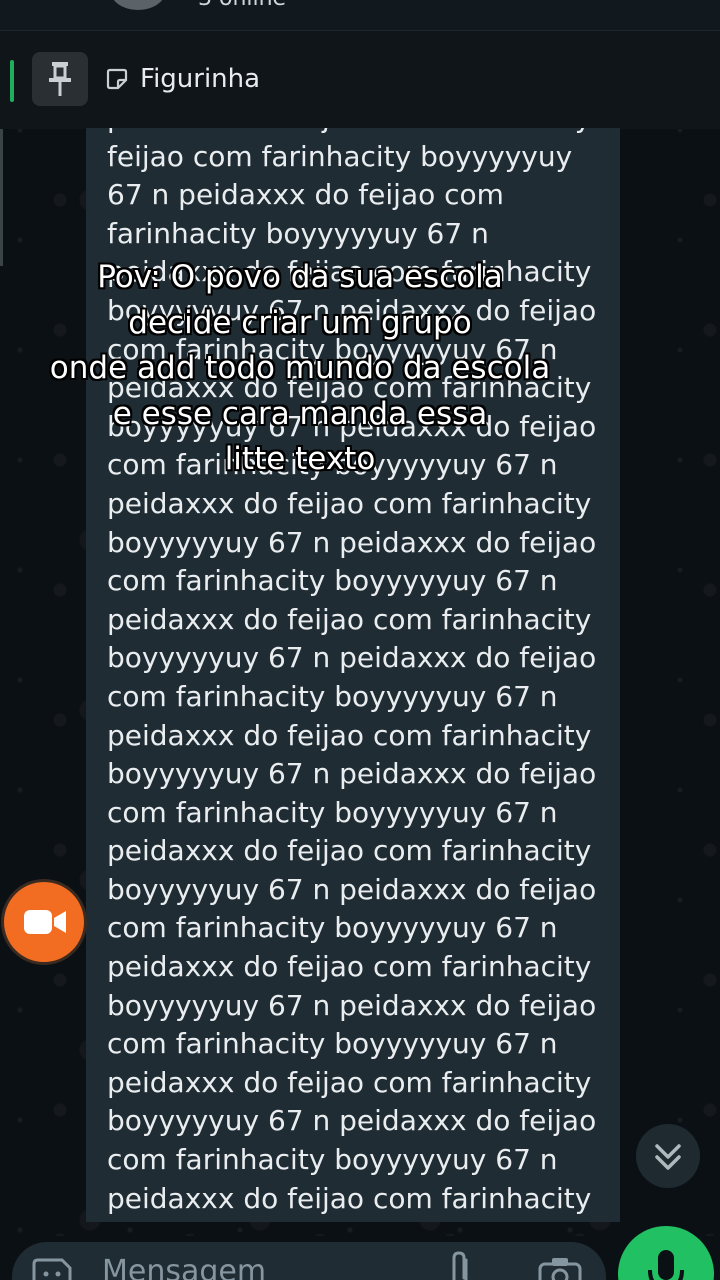  What do you see at coordinates (200, 79) in the screenshot?
I see `pinned-label: Figurinha` at bounding box center [200, 79].